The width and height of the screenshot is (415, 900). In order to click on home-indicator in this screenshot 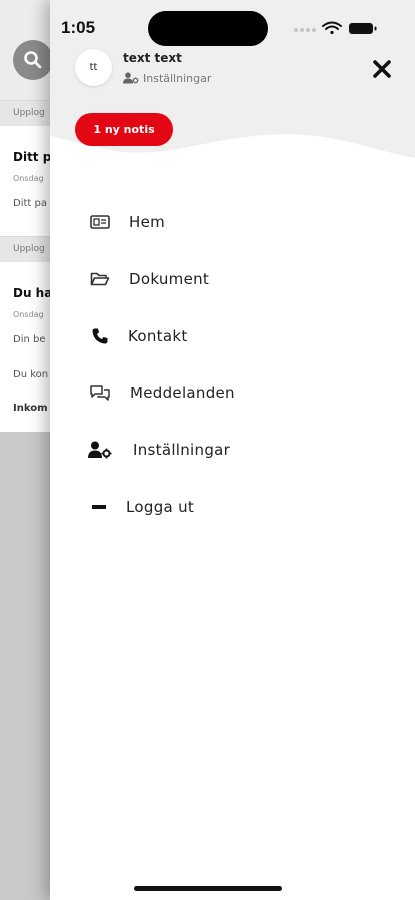, I will do `click(208, 888)`.